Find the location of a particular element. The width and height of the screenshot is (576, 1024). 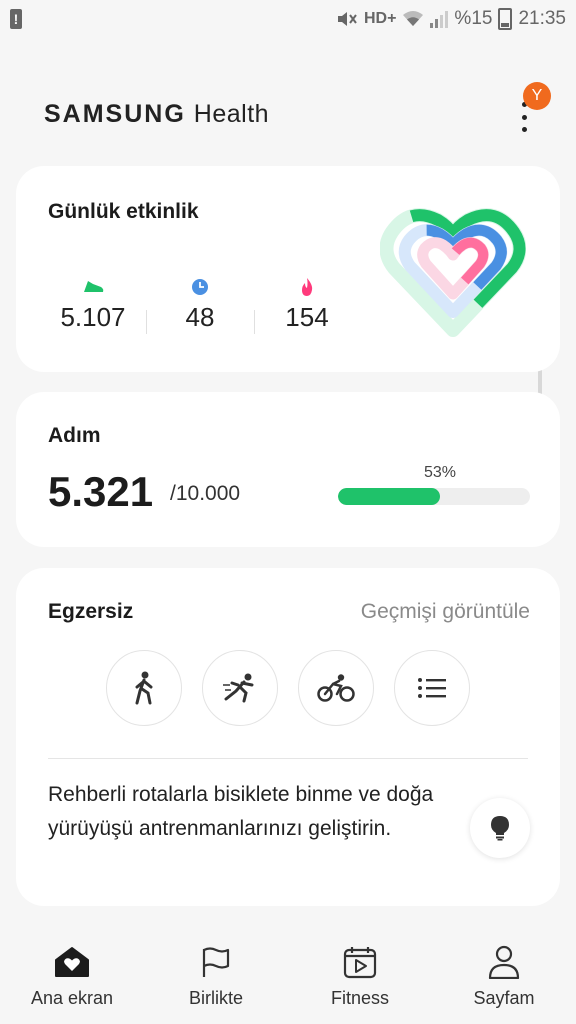

calories-value: 154 is located at coordinates (307, 317).